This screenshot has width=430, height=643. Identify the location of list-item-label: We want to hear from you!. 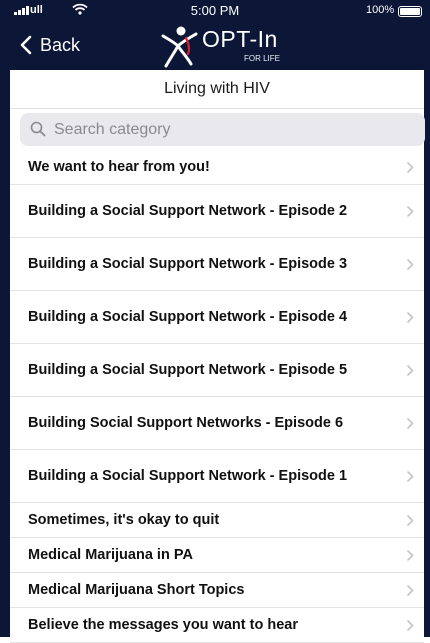
(119, 167).